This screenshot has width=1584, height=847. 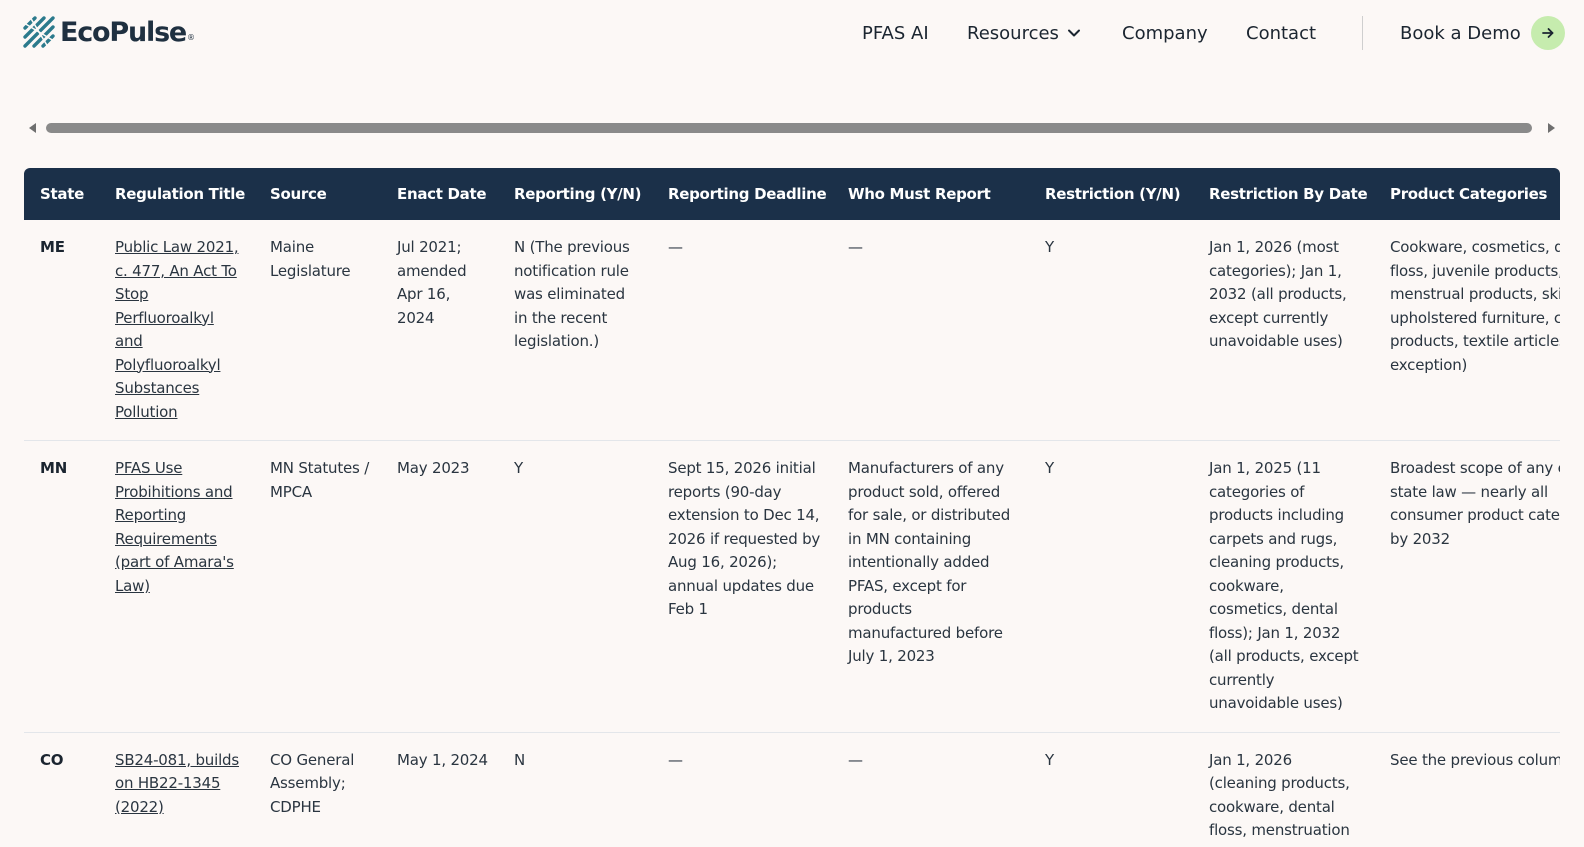 What do you see at coordinates (180, 194) in the screenshot?
I see `column-header-regulation-title: Regulation Title` at bounding box center [180, 194].